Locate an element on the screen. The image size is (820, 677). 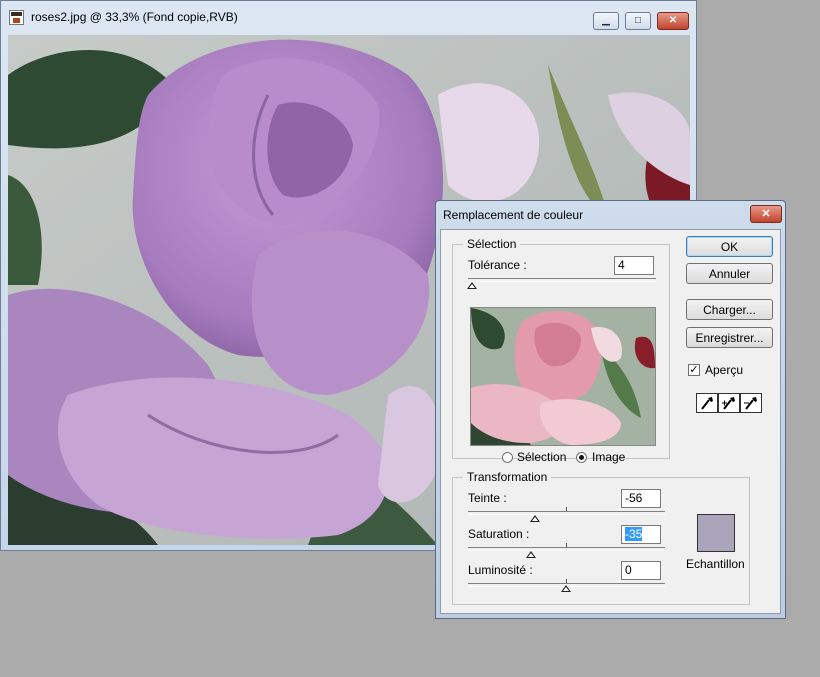
preview-thumbnail is located at coordinates (563, 376).